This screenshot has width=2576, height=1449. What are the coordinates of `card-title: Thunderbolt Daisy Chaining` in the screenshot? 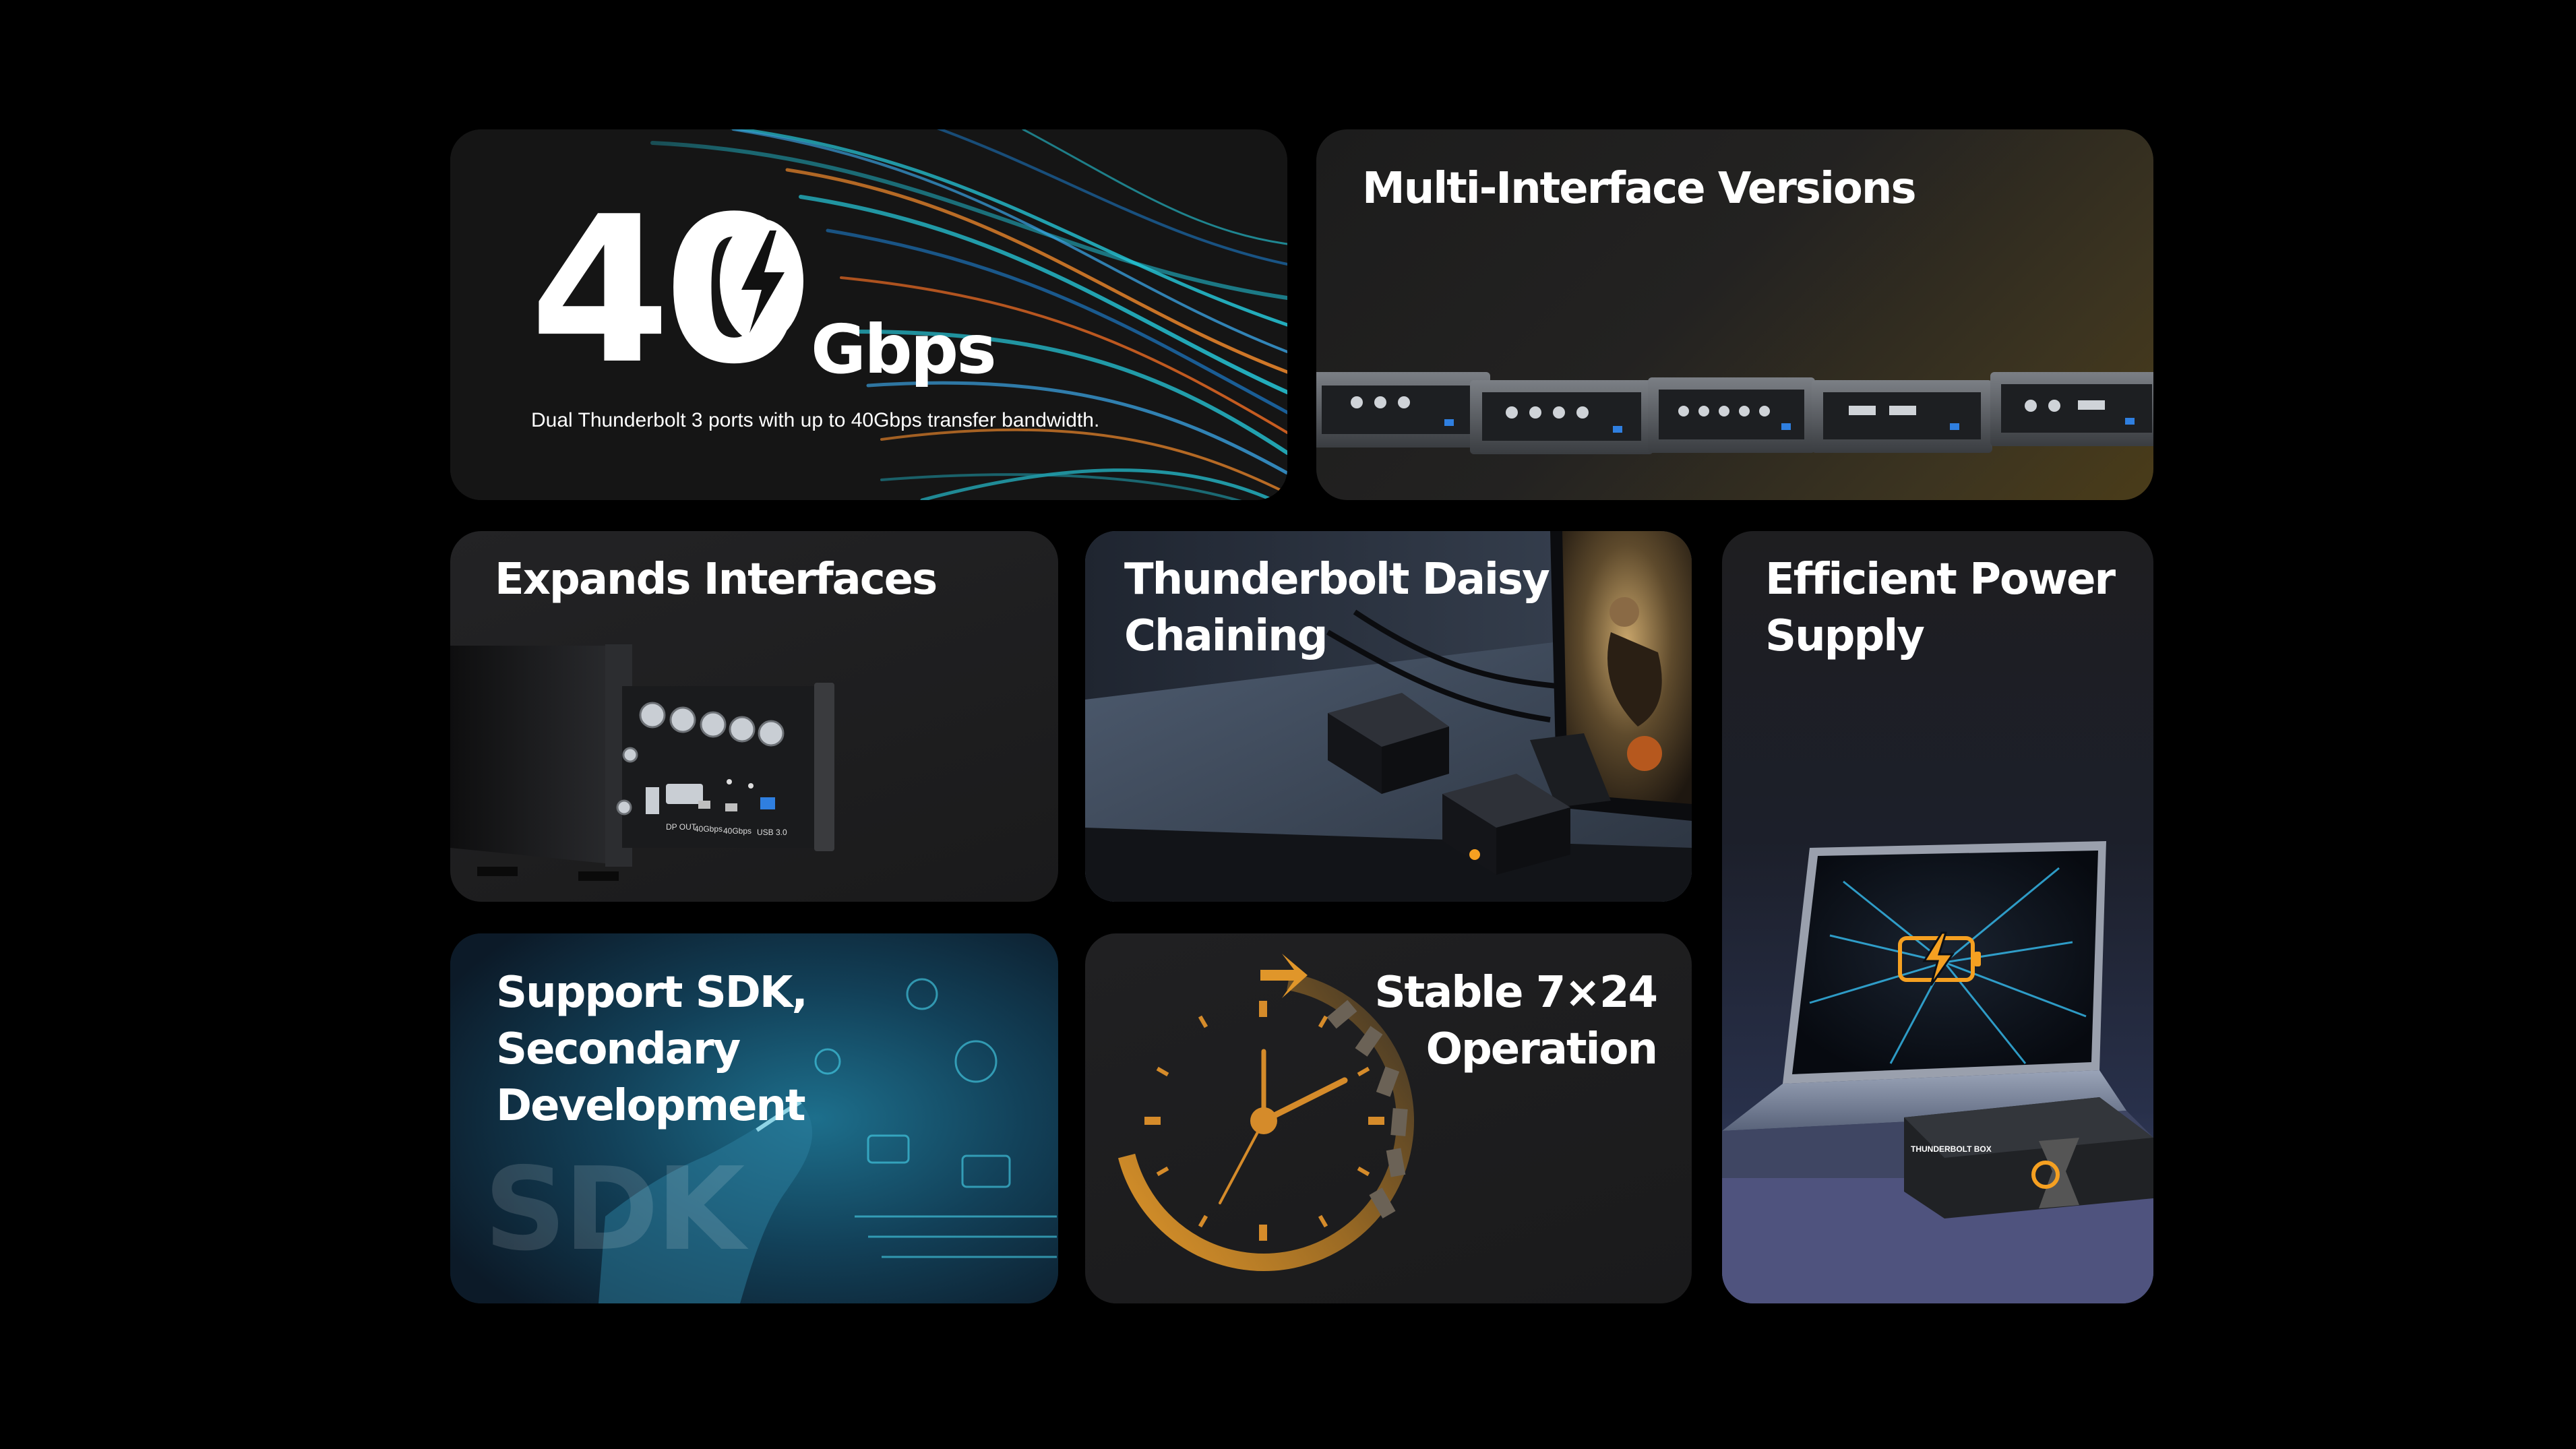 It's located at (1337, 608).